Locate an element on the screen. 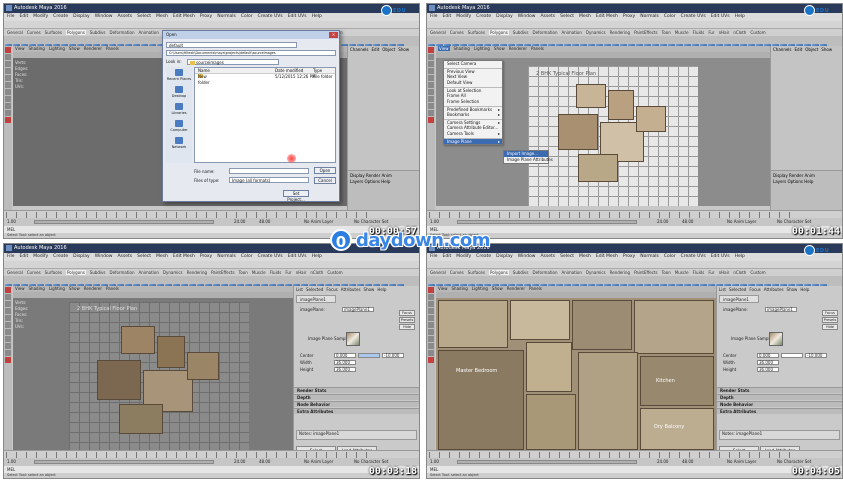 The image size is (843, 483). time-slider is located at coordinates (634, 214).